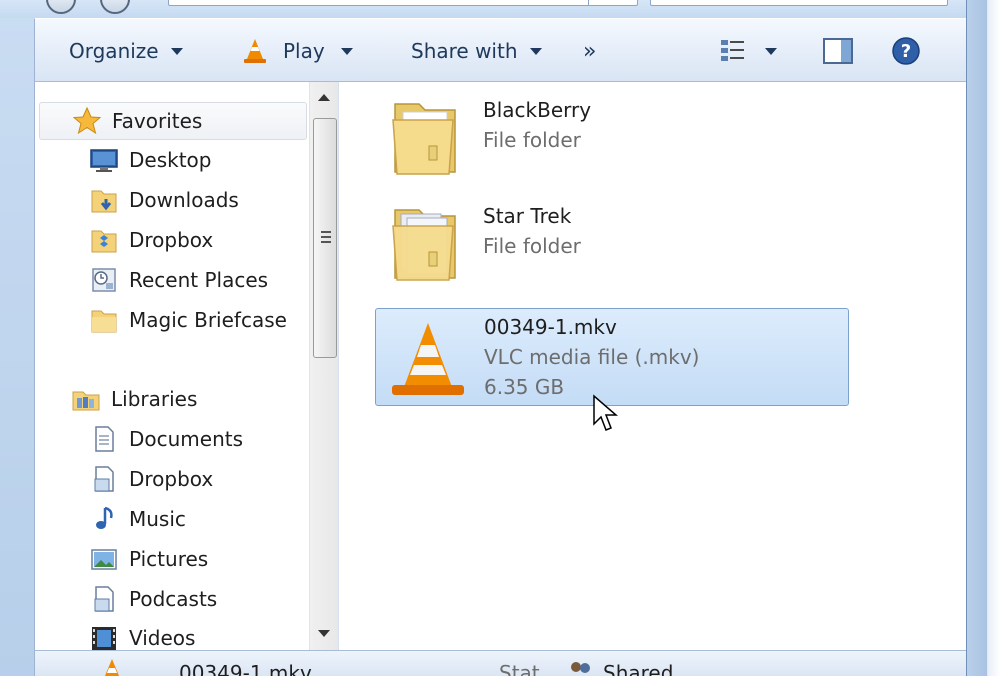 The image size is (1000, 676). I want to click on sidebar-item-label: Magic Briefcase, so click(208, 320).